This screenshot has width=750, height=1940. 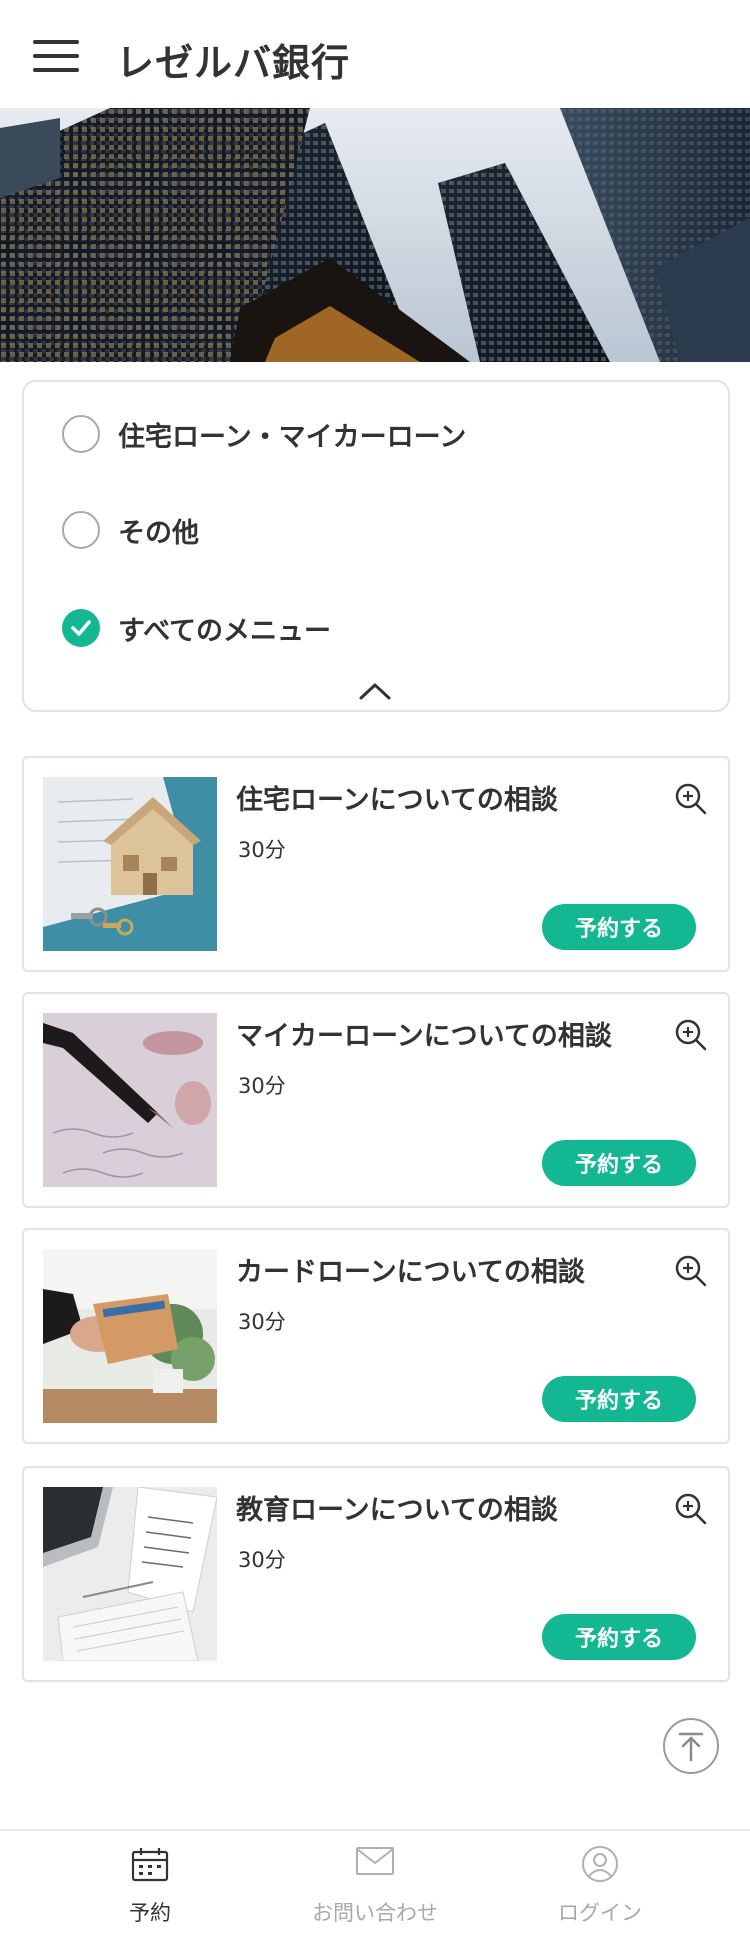 I want to click on consultation-card: 教育ローンについての相談 30分 予約する, so click(x=376, y=1574).